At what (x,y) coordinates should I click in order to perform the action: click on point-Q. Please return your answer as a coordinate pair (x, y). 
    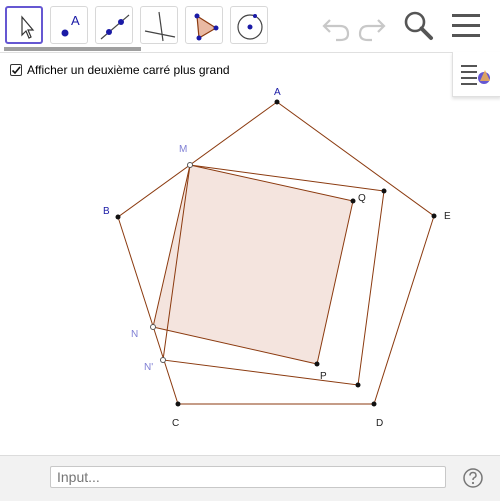
    Looking at the image, I should click on (353, 201).